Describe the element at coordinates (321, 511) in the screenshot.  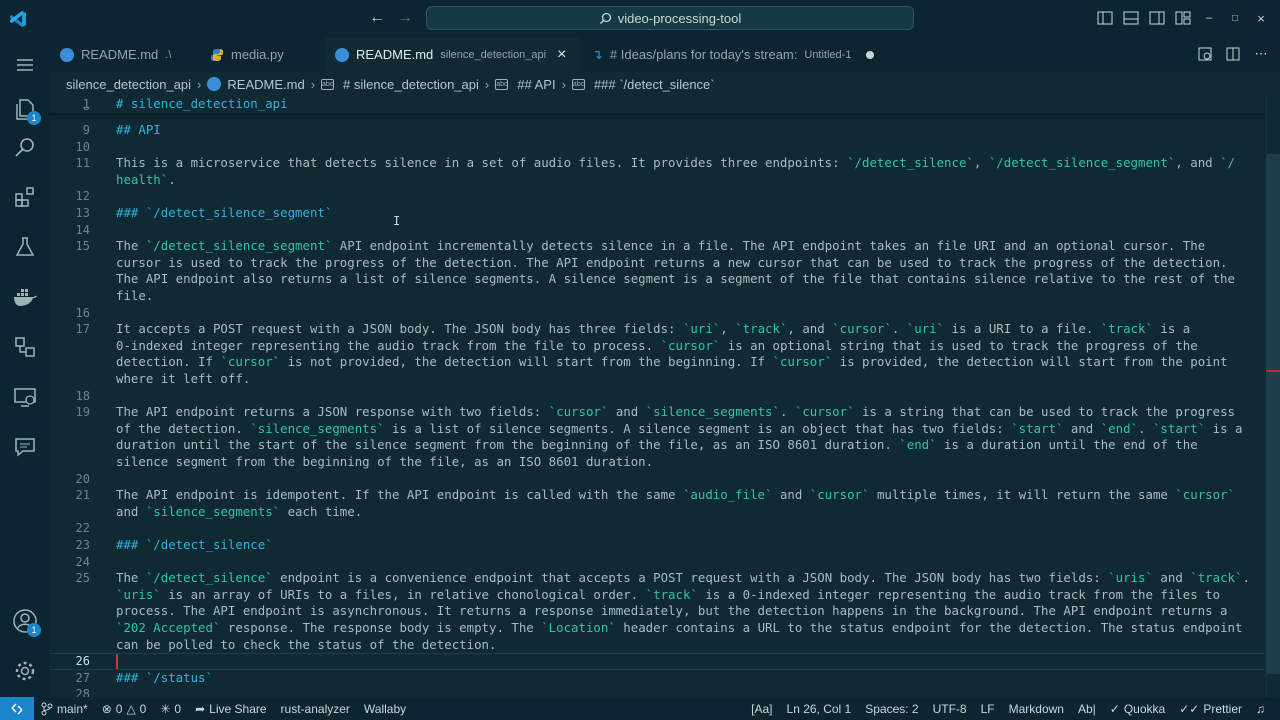
I see `plain-text: each time.` at that location.